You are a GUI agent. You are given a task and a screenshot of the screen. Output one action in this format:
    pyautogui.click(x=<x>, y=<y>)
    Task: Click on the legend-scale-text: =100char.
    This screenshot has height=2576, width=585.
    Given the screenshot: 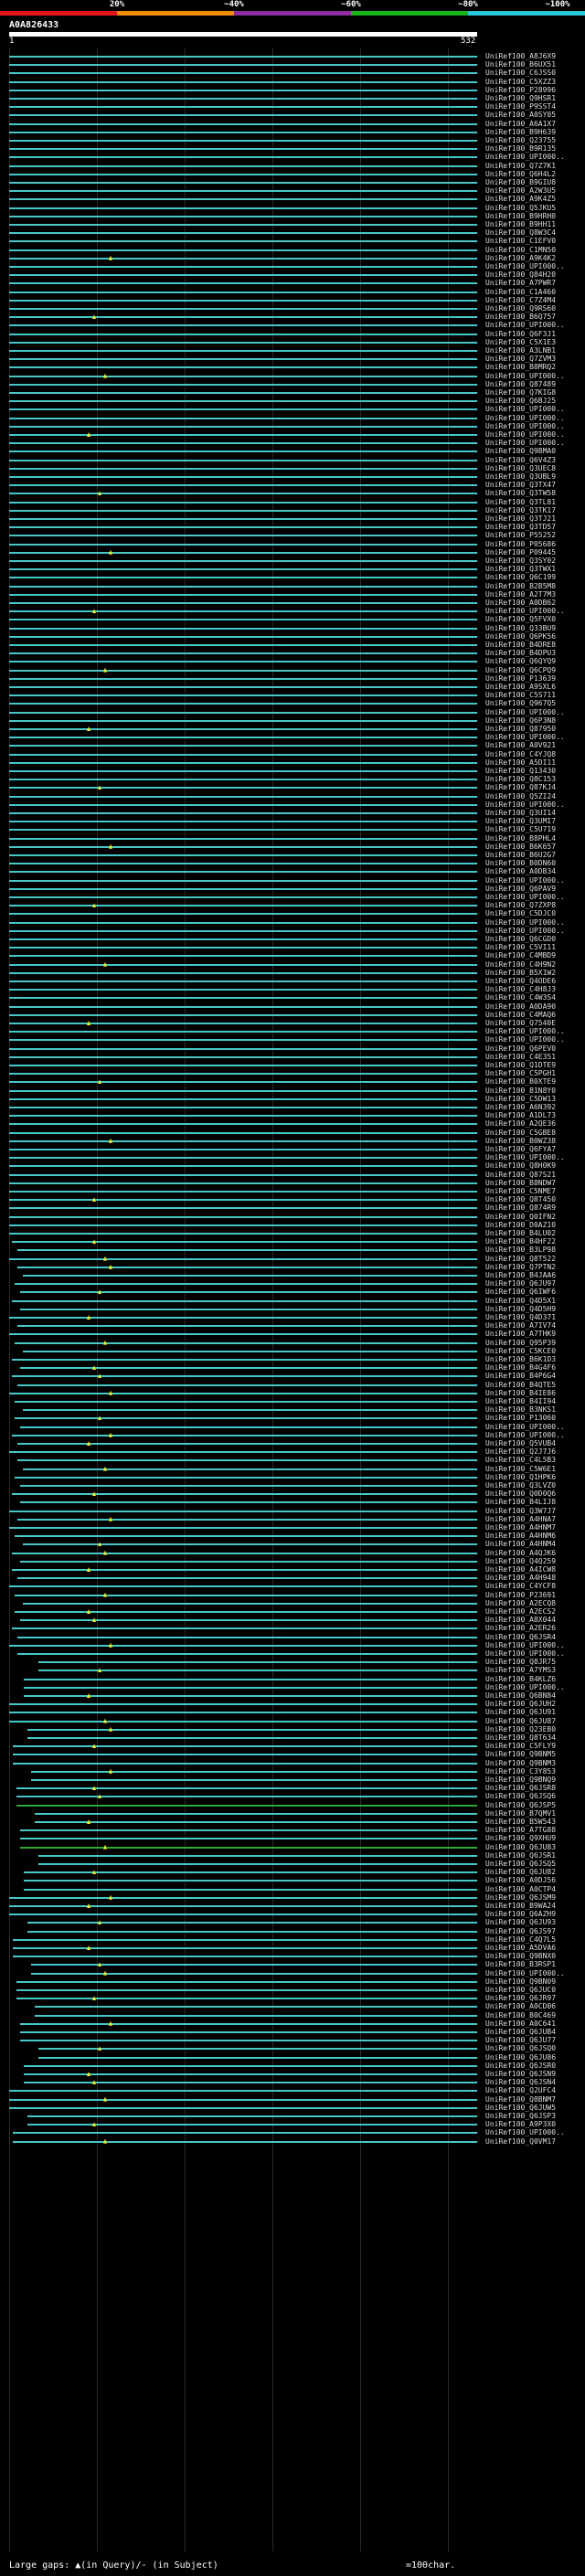 What is the action you would take?
    pyautogui.click(x=431, y=2565)
    